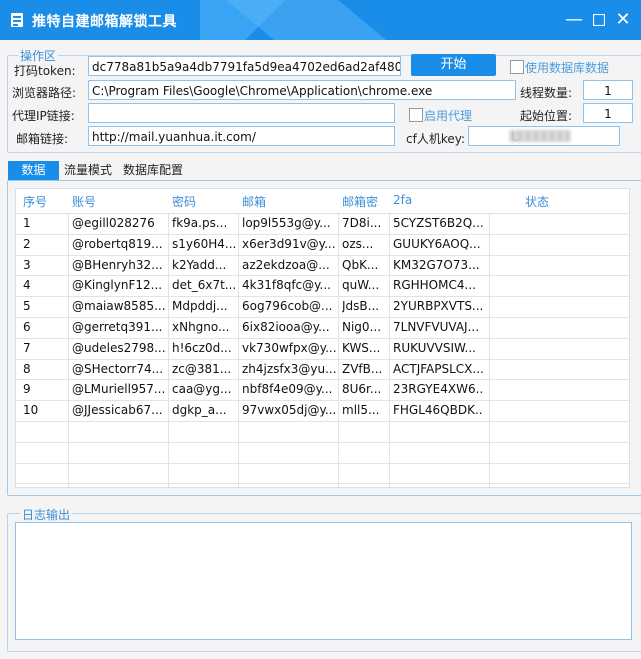 The height and width of the screenshot is (659, 641). I want to click on start-position-input: 1, so click(608, 113).